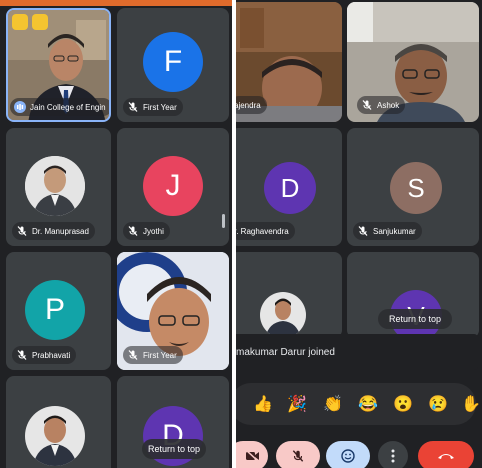 This screenshot has height=468, width=482. I want to click on participant-tile-jyothi: J Jyothi, so click(173, 187).